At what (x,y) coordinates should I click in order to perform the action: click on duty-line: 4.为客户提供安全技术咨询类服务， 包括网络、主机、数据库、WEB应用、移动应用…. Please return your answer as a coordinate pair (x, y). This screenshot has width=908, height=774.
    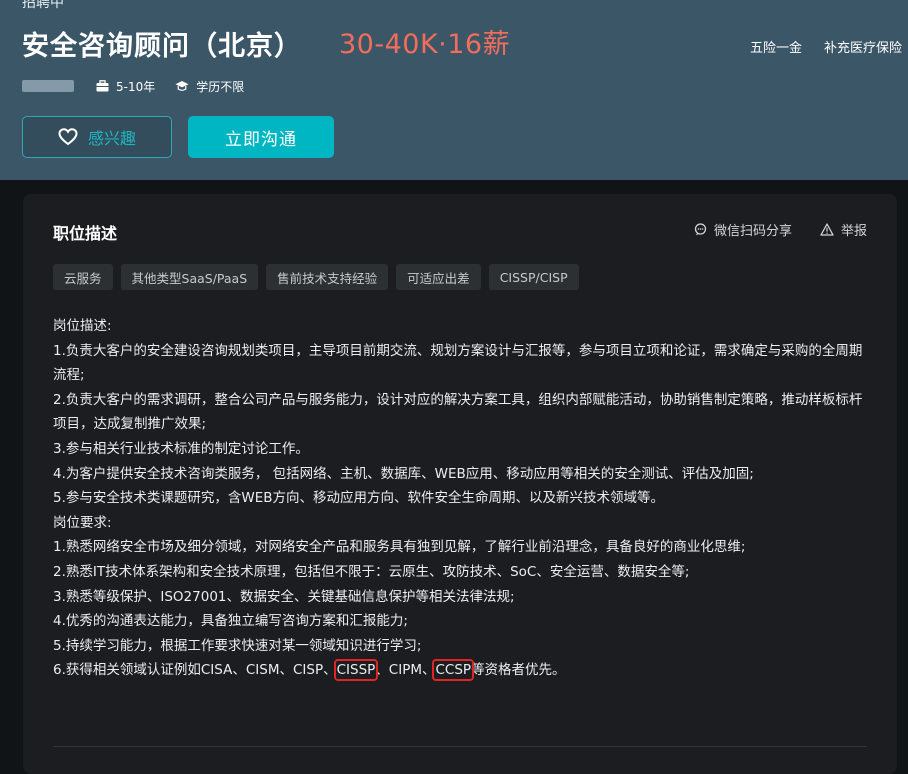
    Looking at the image, I should click on (403, 473).